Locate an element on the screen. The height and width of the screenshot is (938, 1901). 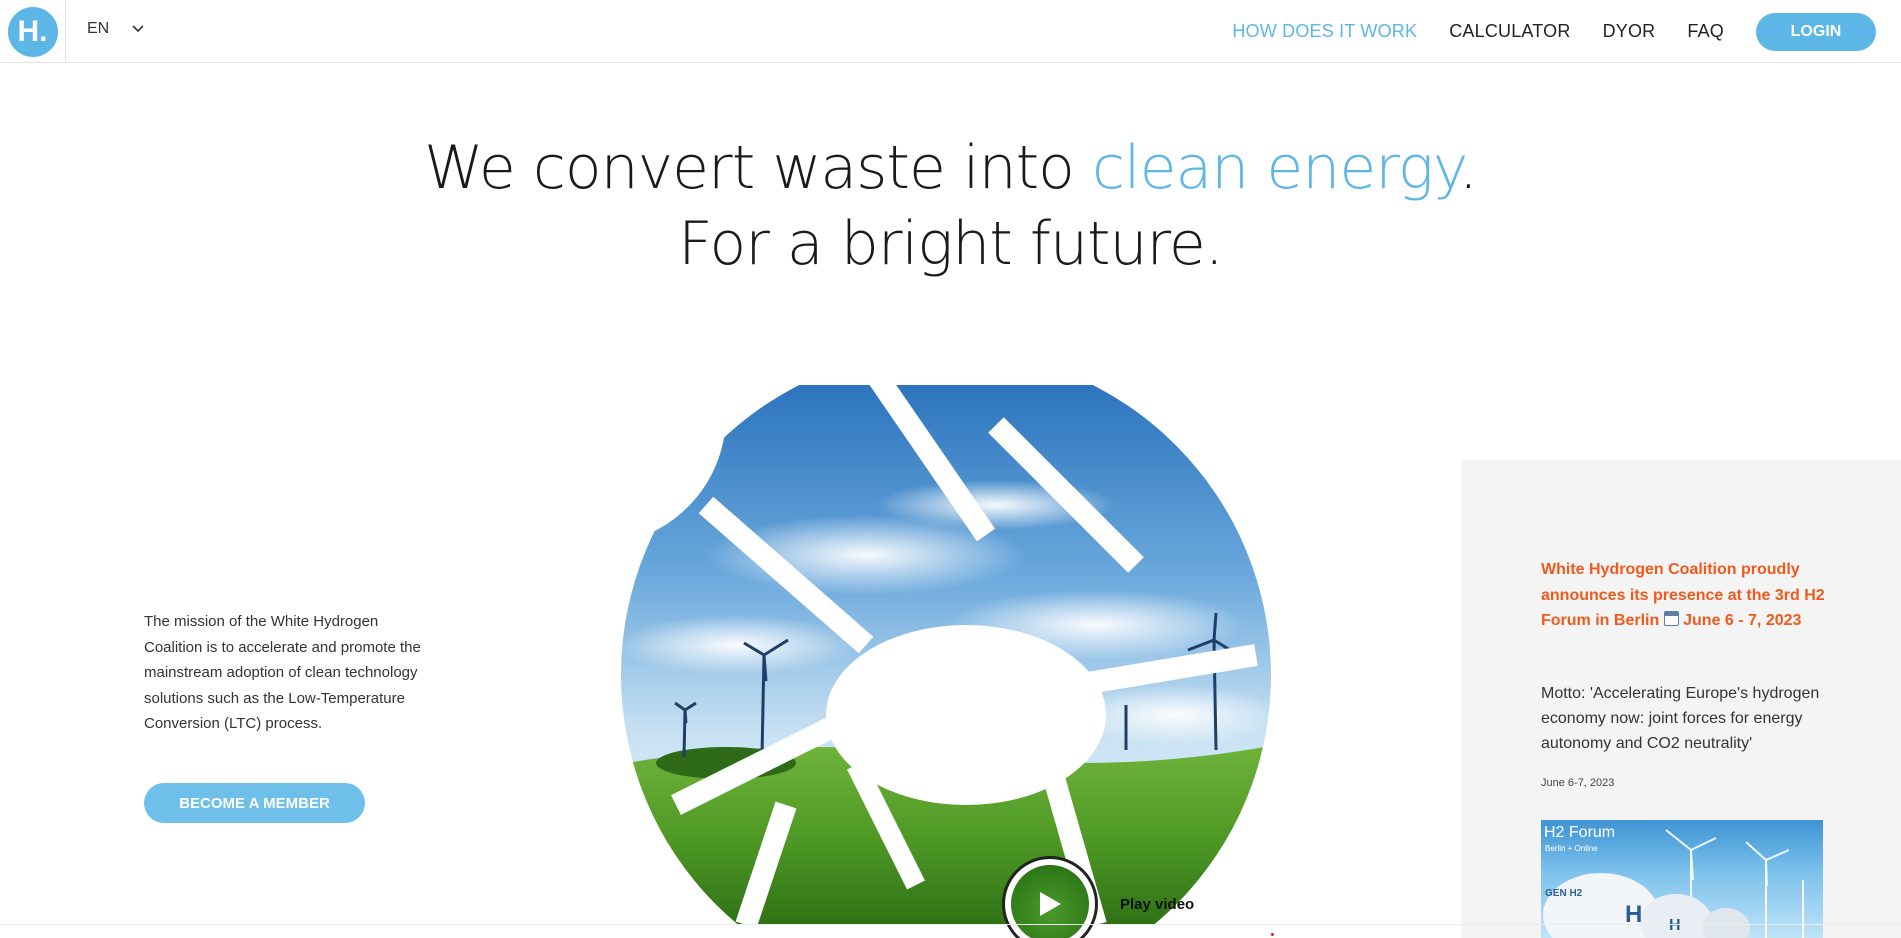
hero-line-1-text: We convert waste into is located at coordinates (758, 168).